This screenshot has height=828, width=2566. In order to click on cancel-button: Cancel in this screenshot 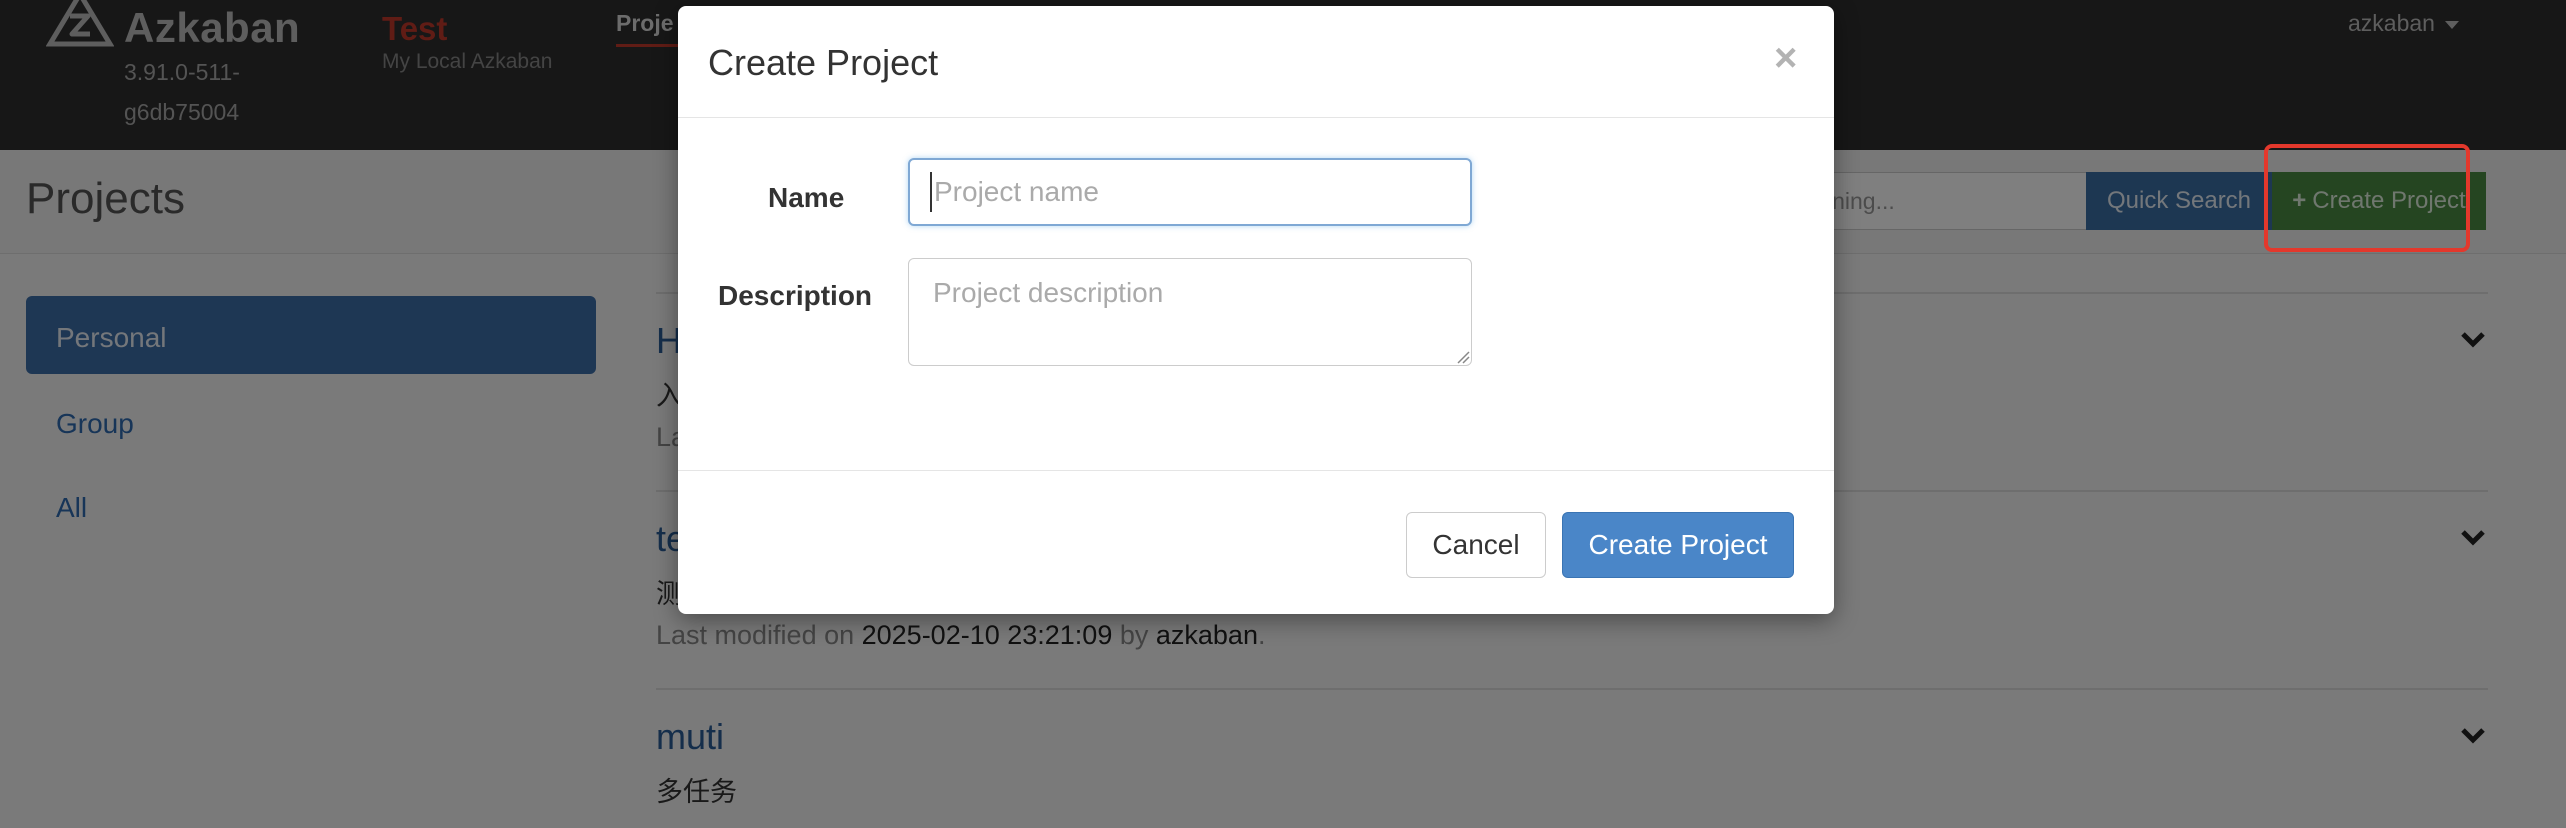, I will do `click(1476, 545)`.